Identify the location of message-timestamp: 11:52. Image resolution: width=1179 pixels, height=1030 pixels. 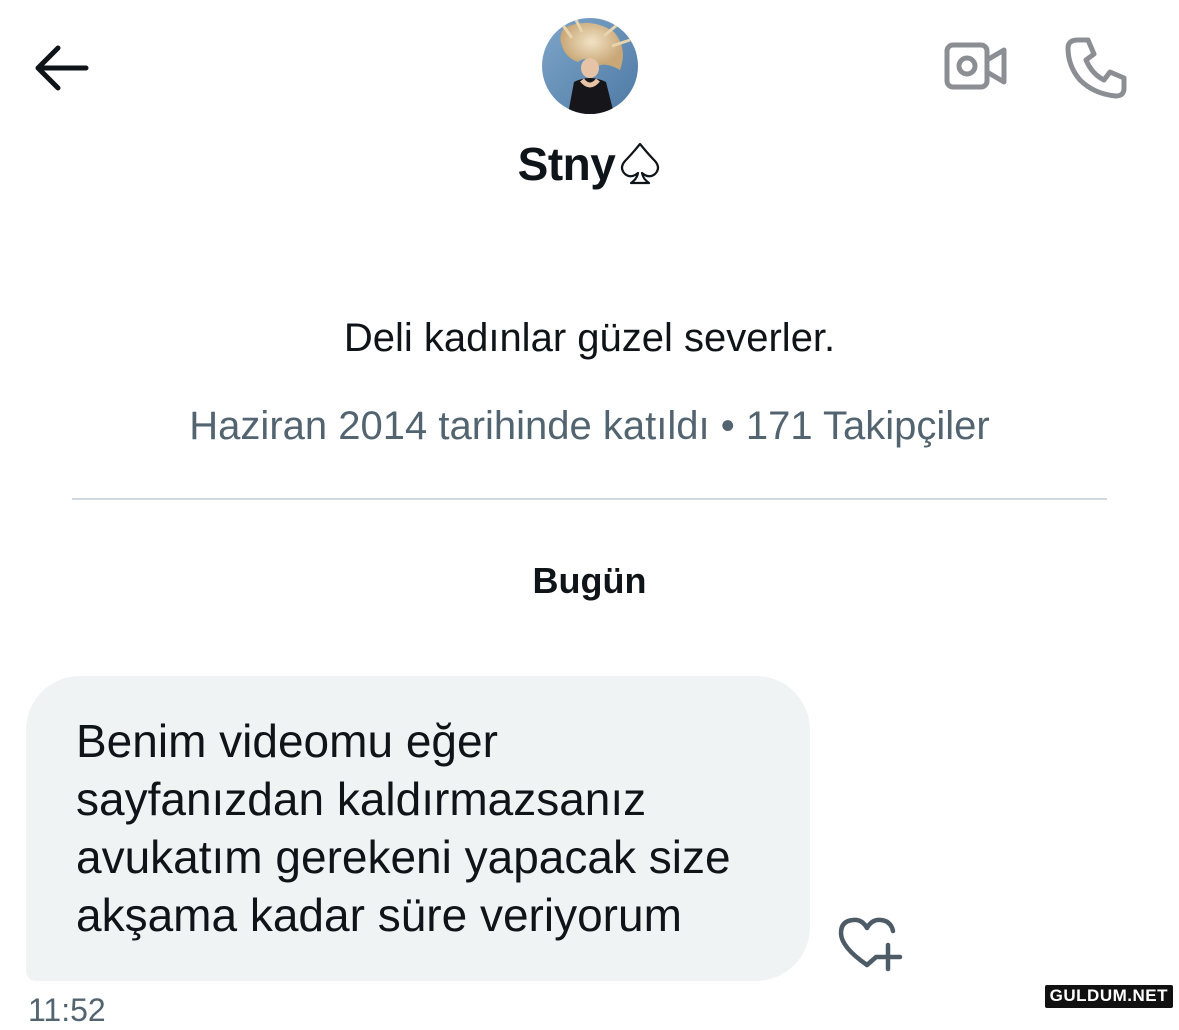
(67, 1010).